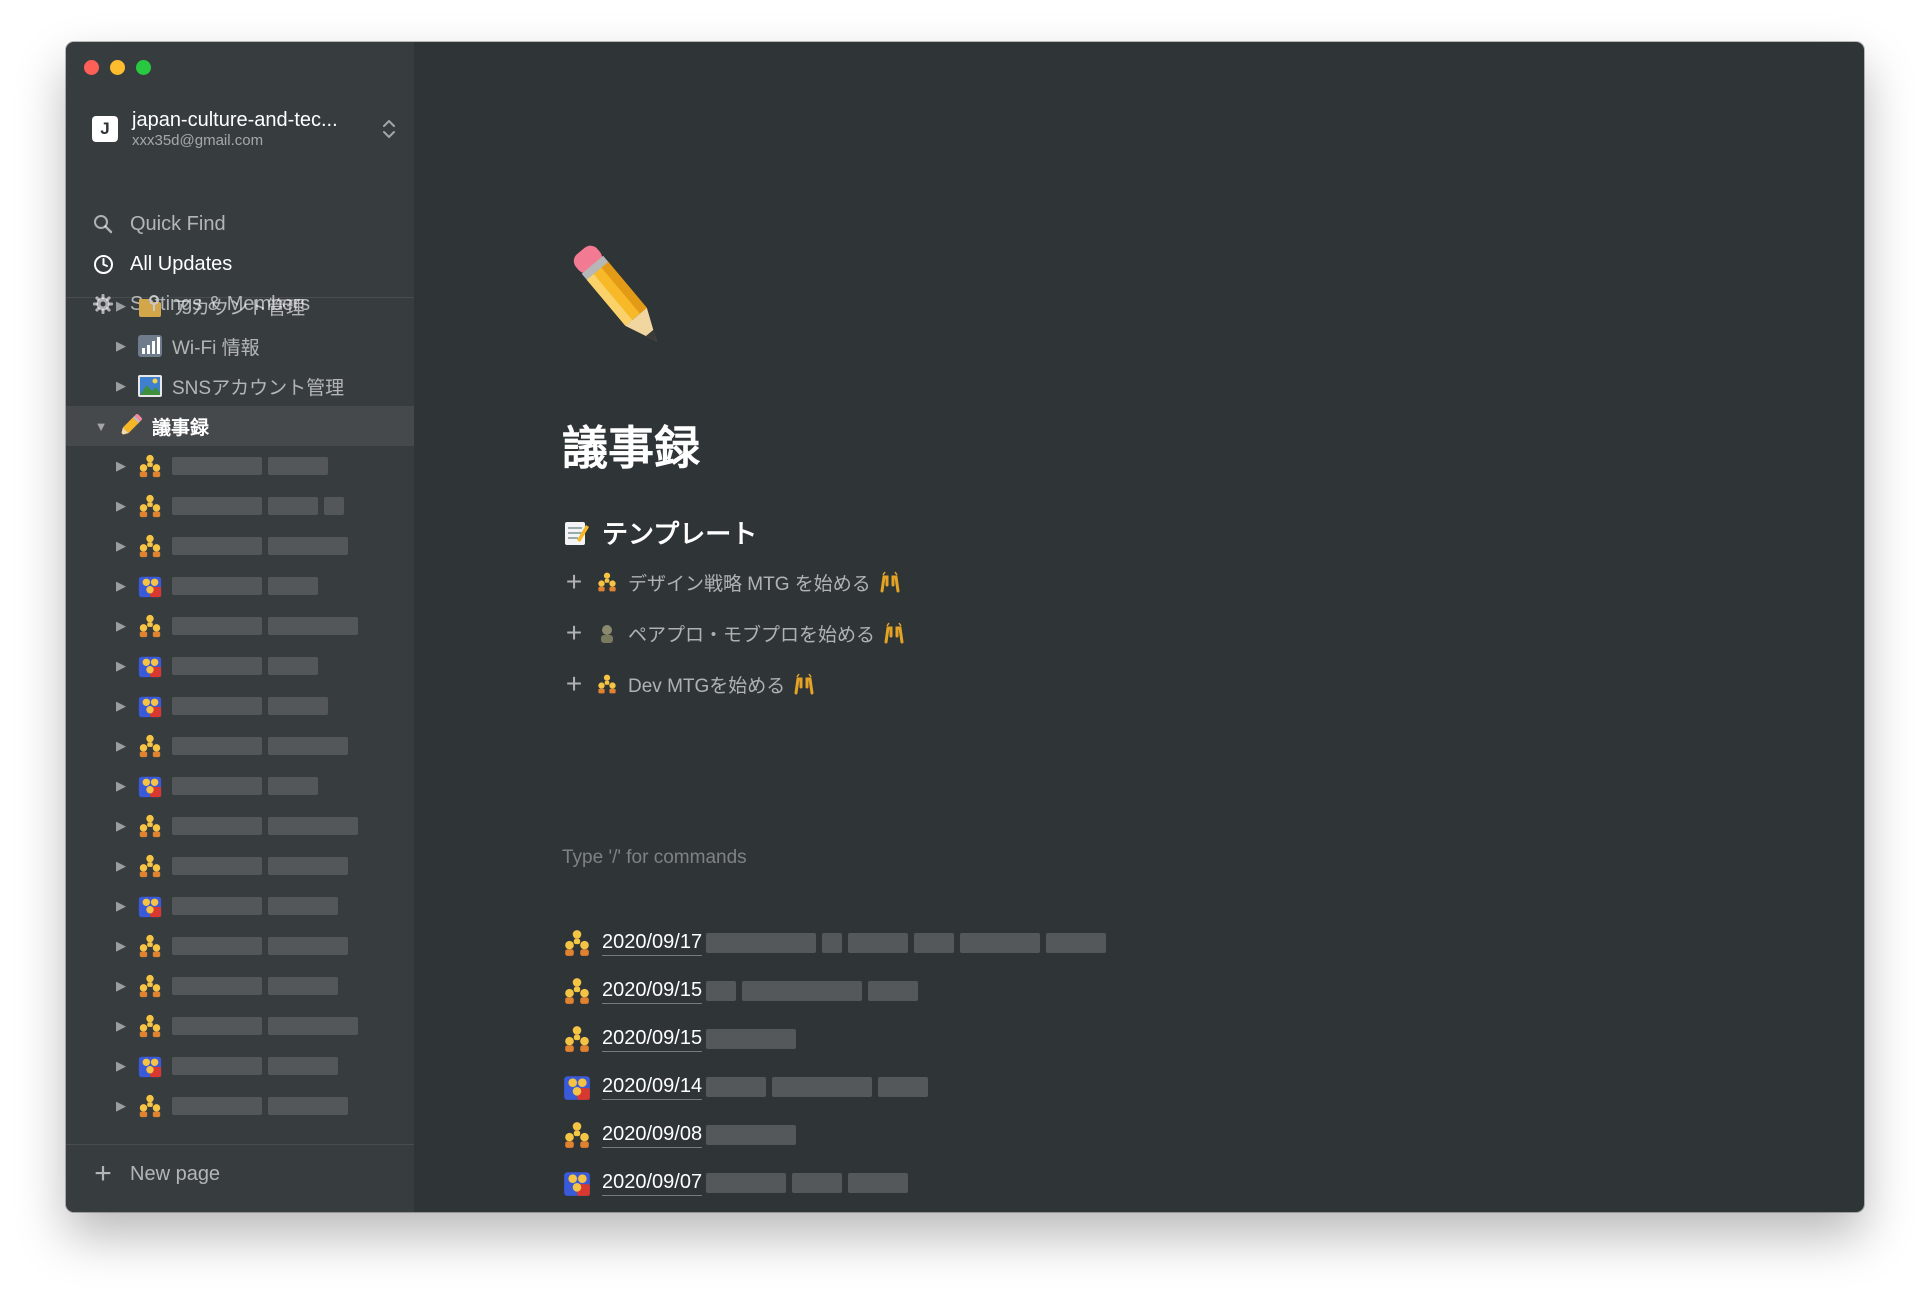 The height and width of the screenshot is (1299, 1920). What do you see at coordinates (181, 428) in the screenshot?
I see `sidebar-item-label: 議事録` at bounding box center [181, 428].